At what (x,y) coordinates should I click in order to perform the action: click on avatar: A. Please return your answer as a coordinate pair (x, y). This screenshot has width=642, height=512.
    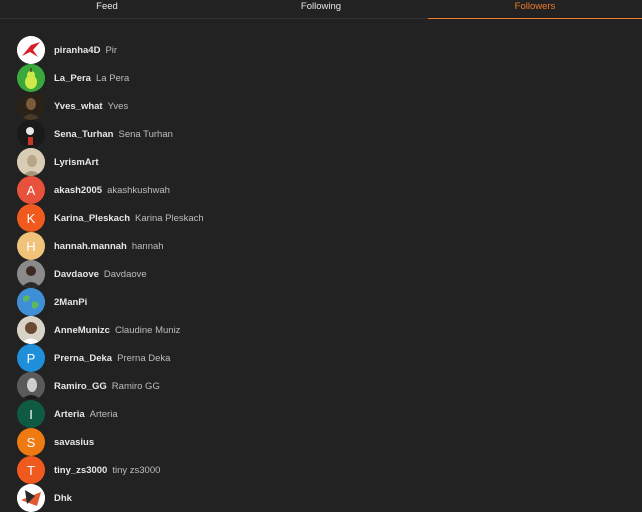
    Looking at the image, I should click on (31, 190).